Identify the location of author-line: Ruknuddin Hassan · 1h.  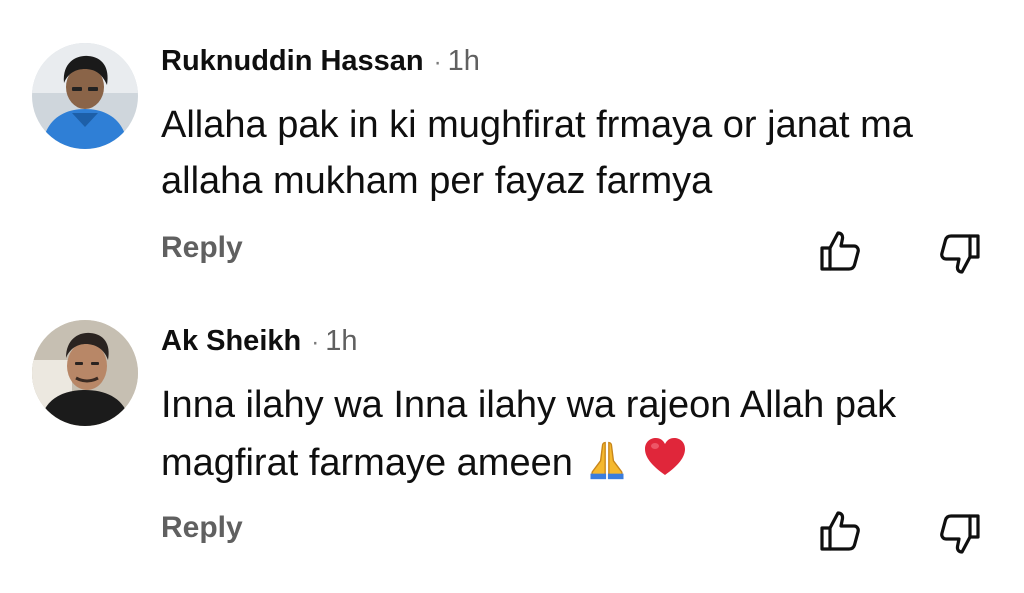
(320, 61).